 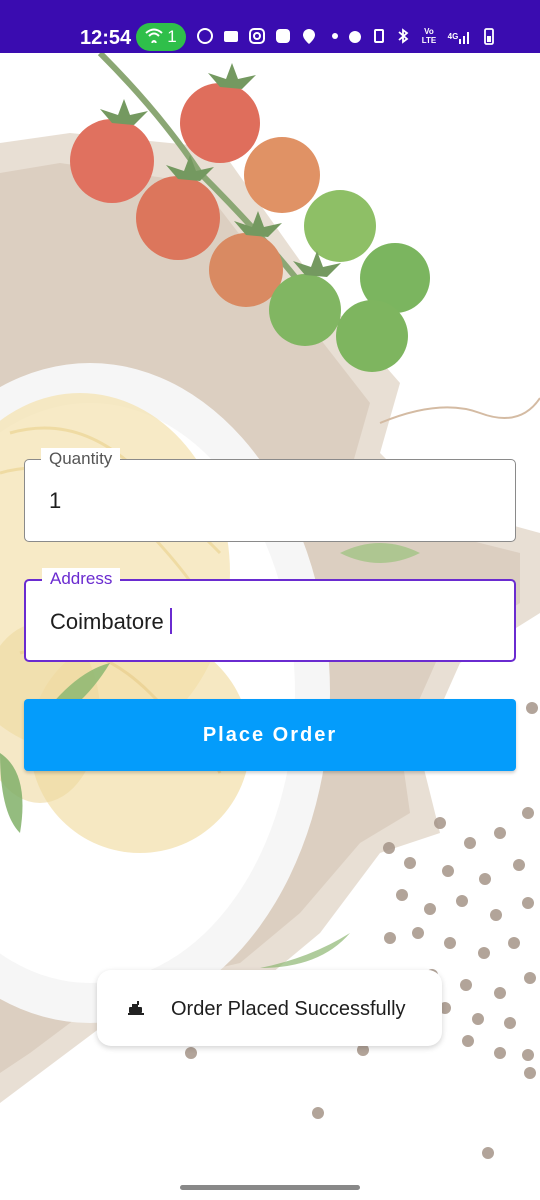 What do you see at coordinates (136, 1008) in the screenshot?
I see `food-app-icon` at bounding box center [136, 1008].